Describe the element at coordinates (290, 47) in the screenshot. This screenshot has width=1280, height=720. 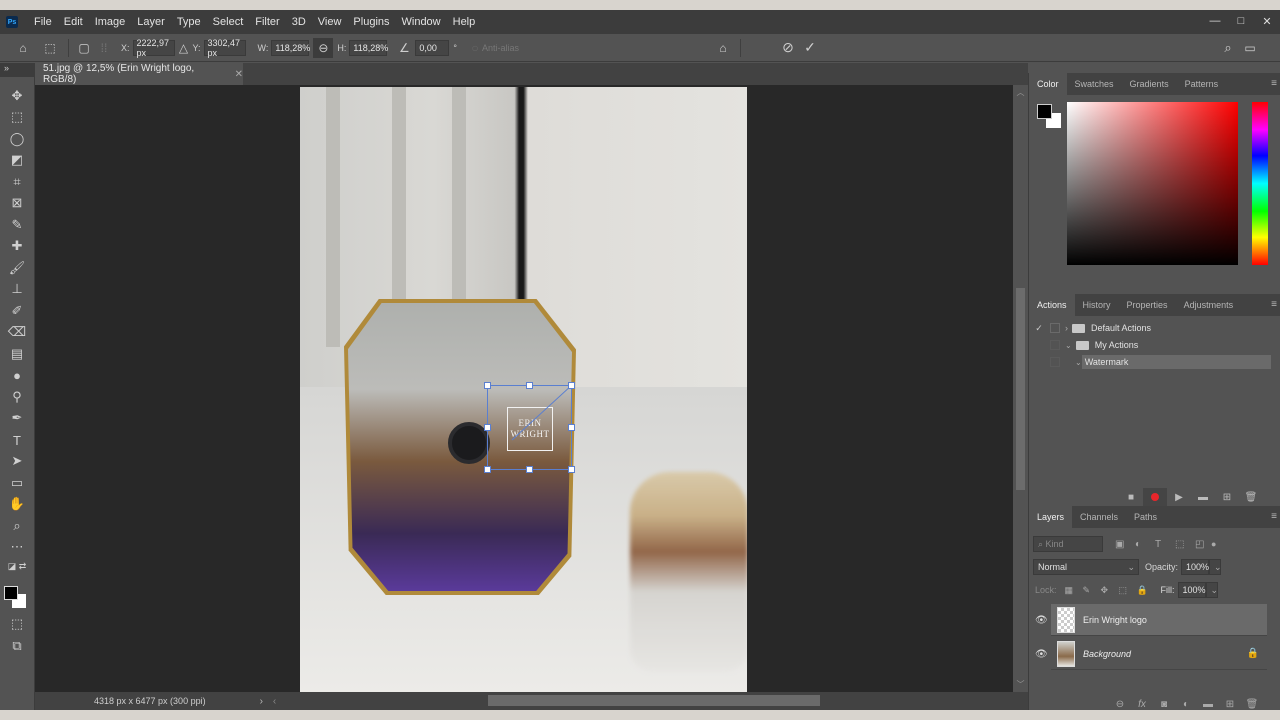
I see `width-field: 118,28%` at that location.